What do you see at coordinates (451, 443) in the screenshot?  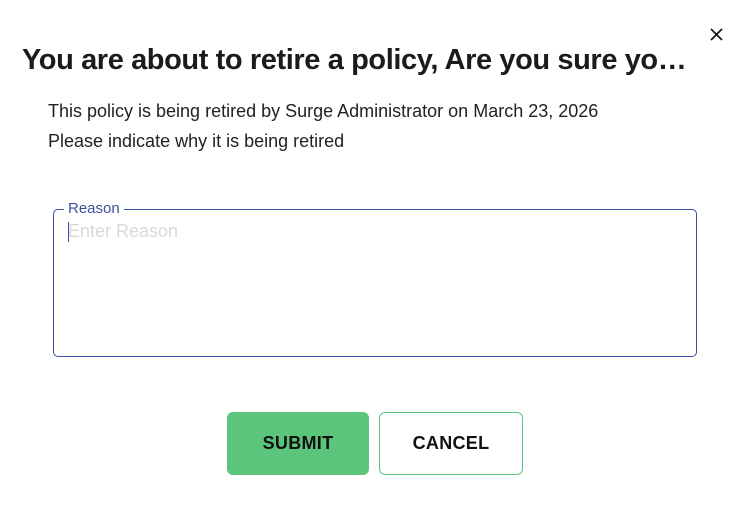 I see `cancel-button: CANCEL` at bounding box center [451, 443].